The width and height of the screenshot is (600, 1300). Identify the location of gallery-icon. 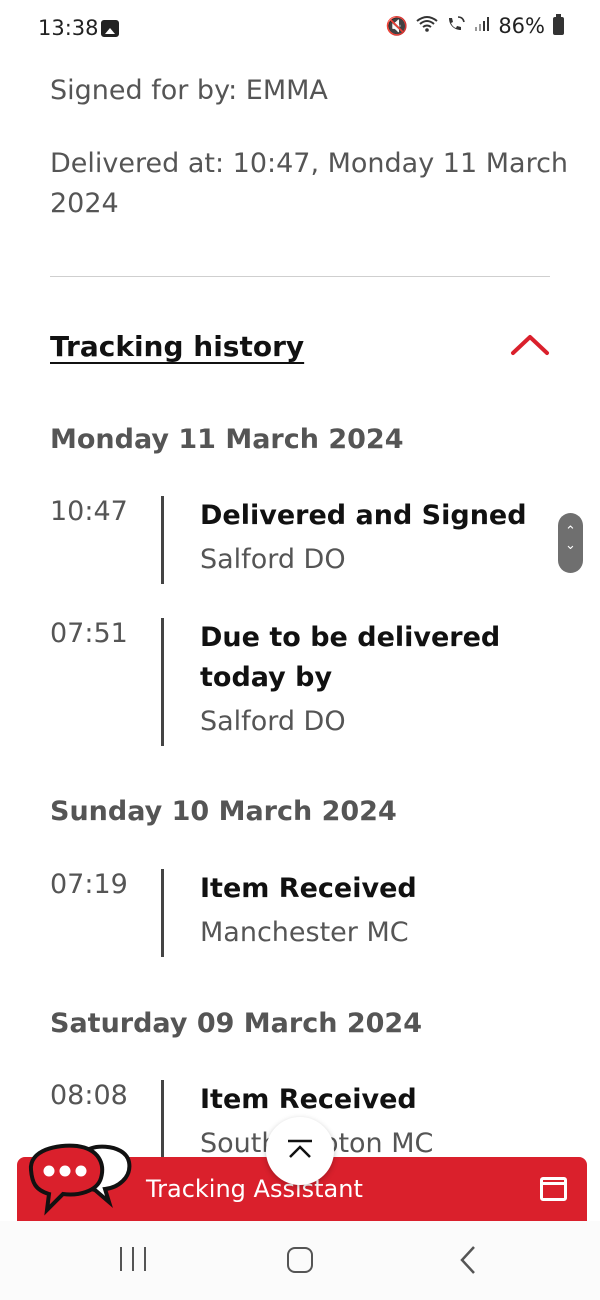
(110, 28).